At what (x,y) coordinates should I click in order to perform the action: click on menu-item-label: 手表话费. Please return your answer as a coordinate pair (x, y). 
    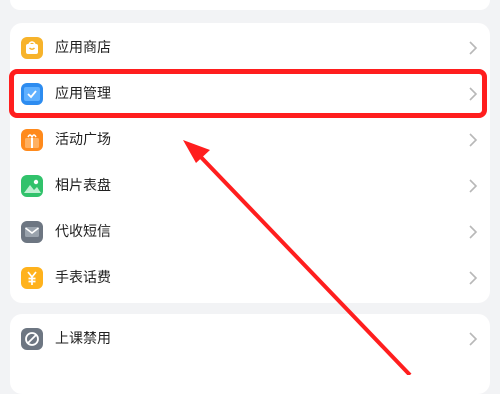
    Looking at the image, I should click on (83, 278).